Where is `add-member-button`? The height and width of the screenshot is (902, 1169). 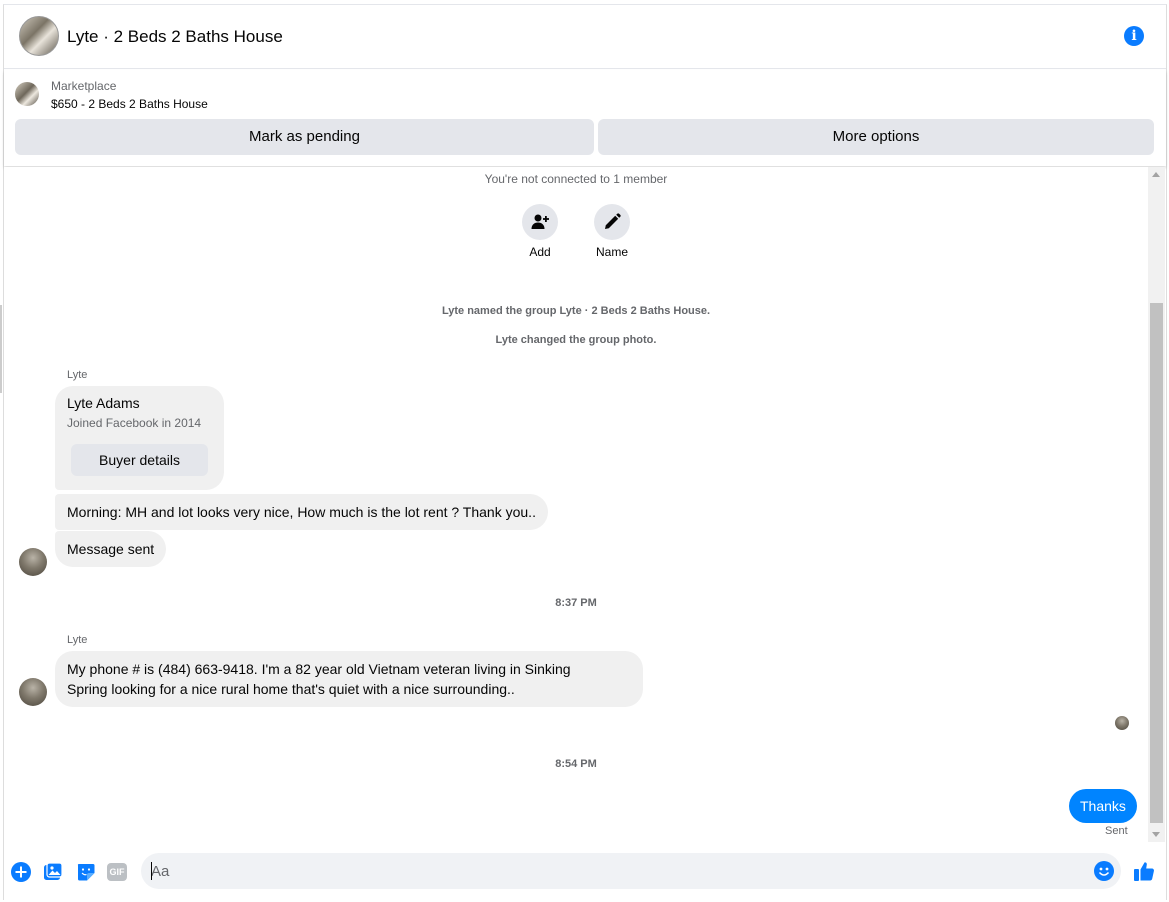
add-member-button is located at coordinates (540, 222).